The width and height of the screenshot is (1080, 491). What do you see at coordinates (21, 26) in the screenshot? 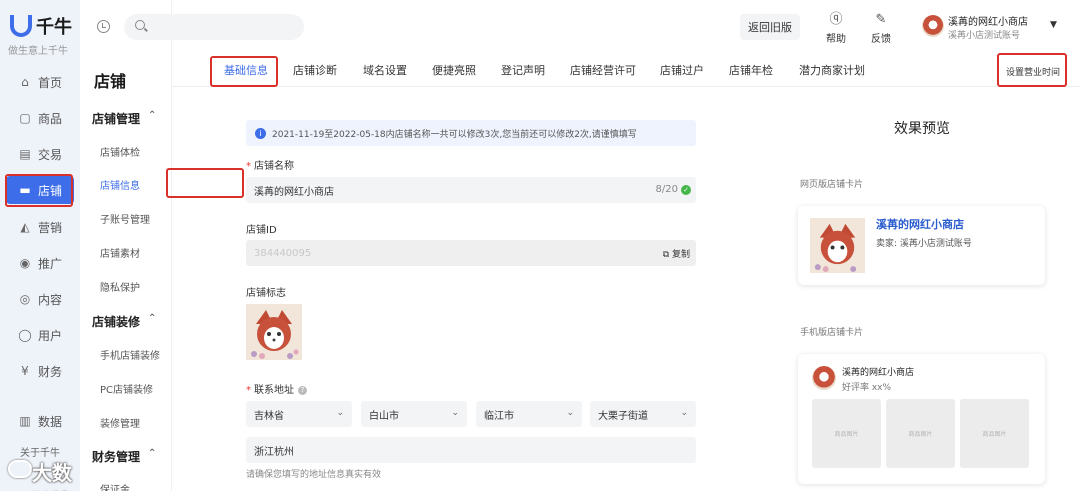
I see `qianniu-logo-icon` at bounding box center [21, 26].